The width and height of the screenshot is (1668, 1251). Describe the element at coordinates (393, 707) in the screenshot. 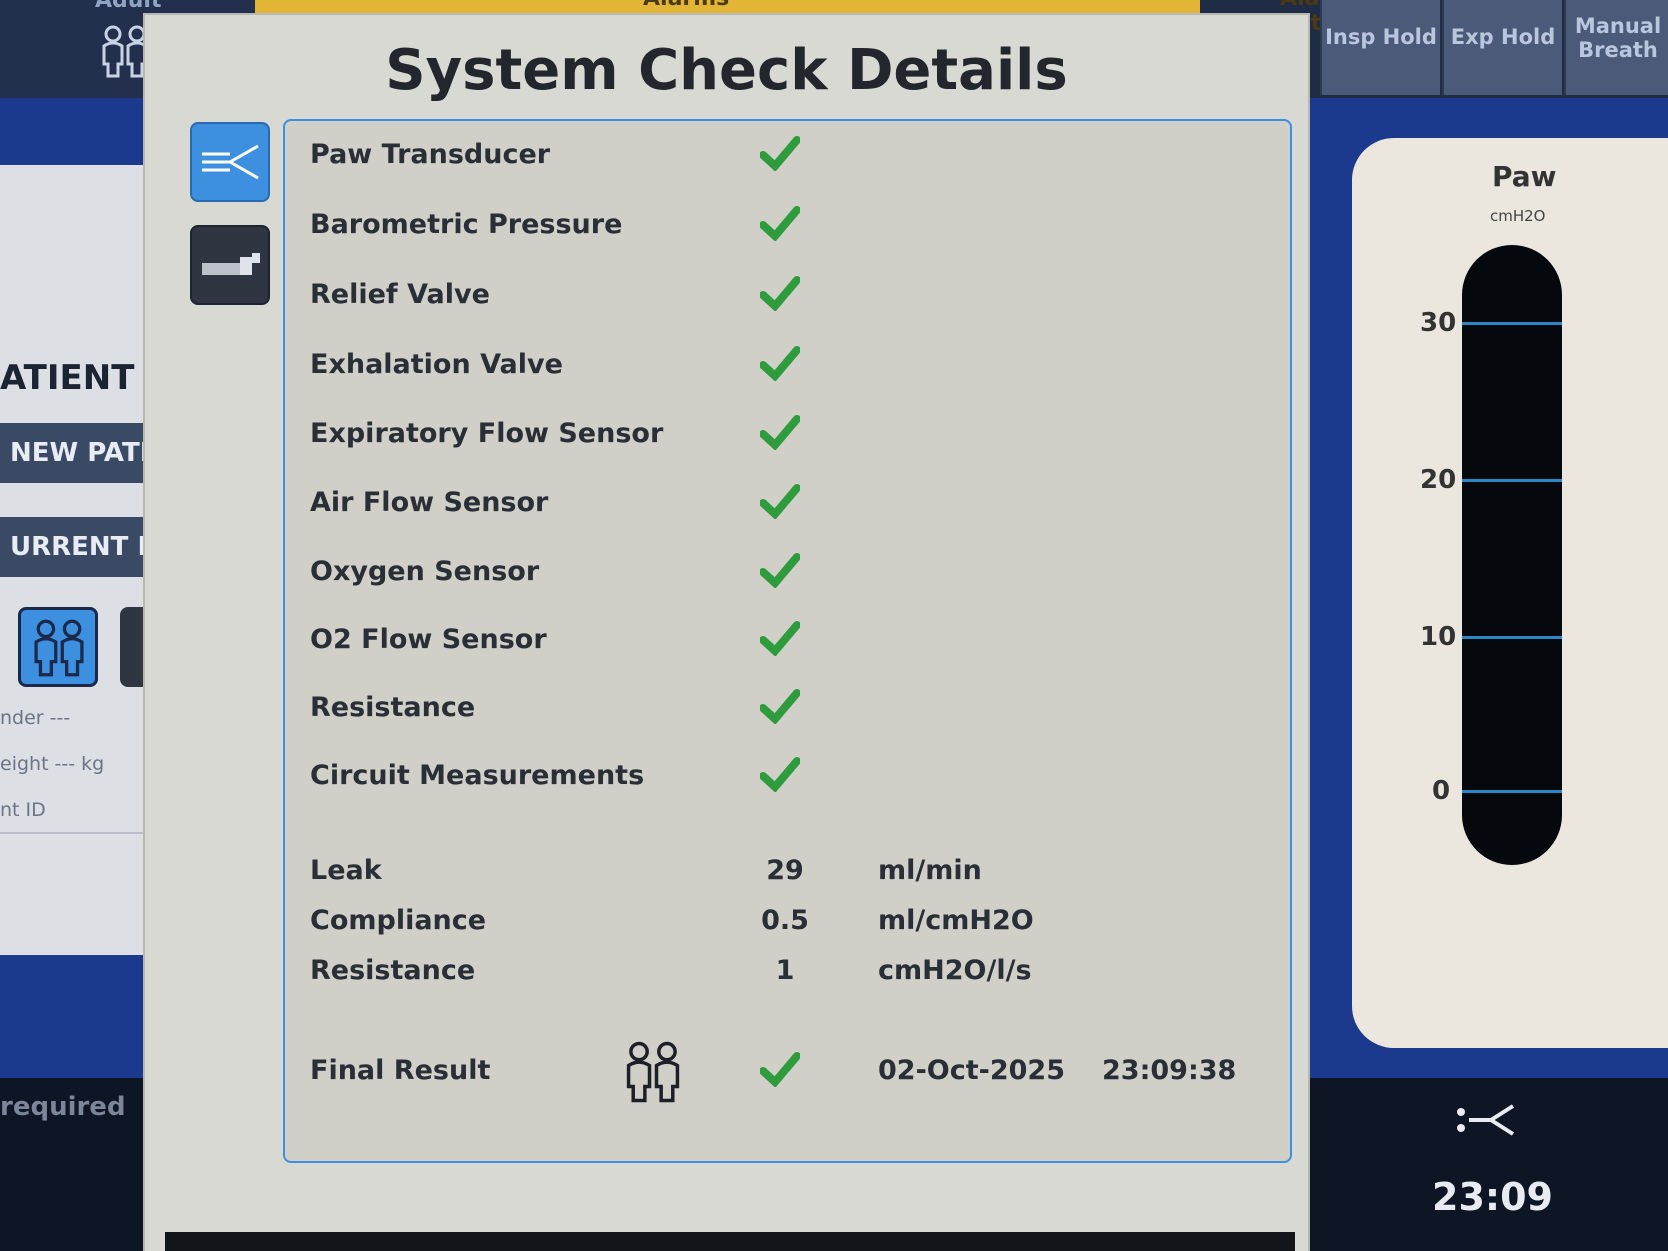

I see `check-label: Resistance` at that location.